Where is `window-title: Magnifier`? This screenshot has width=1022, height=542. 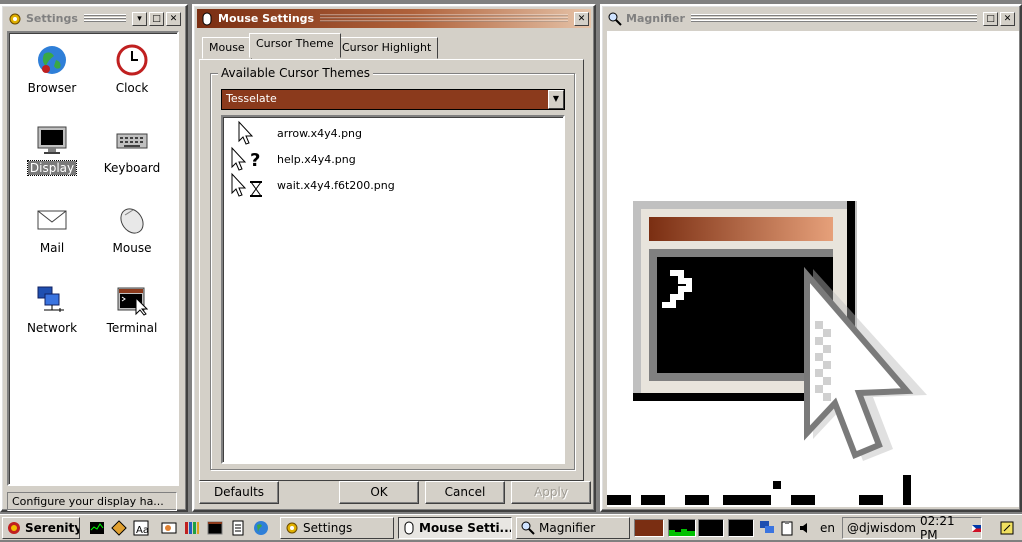
window-title: Magnifier is located at coordinates (655, 18).